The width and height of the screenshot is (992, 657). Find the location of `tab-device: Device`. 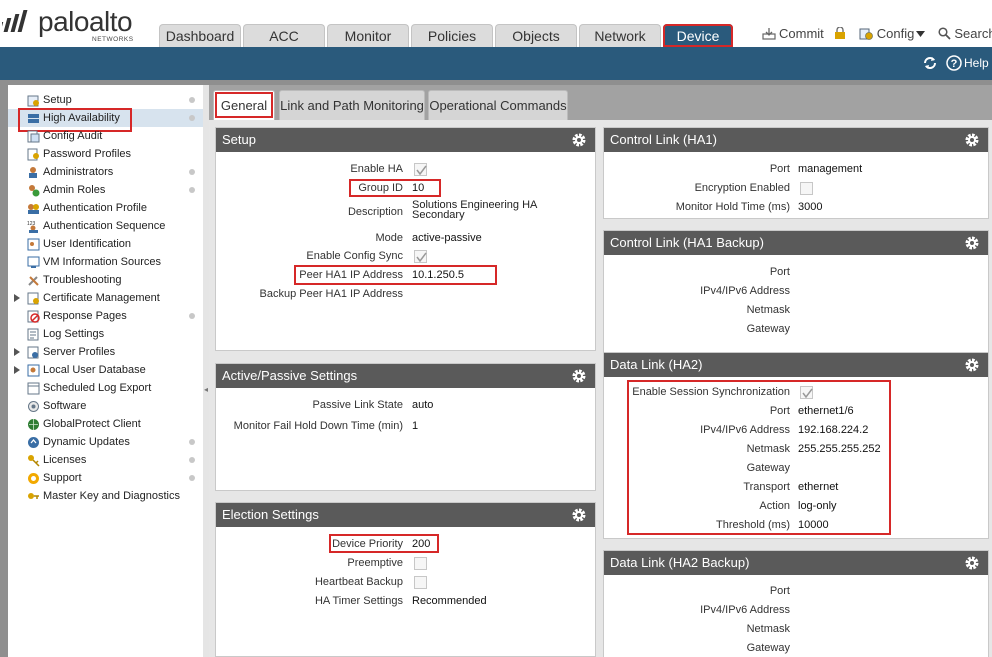

tab-device: Device is located at coordinates (698, 35).